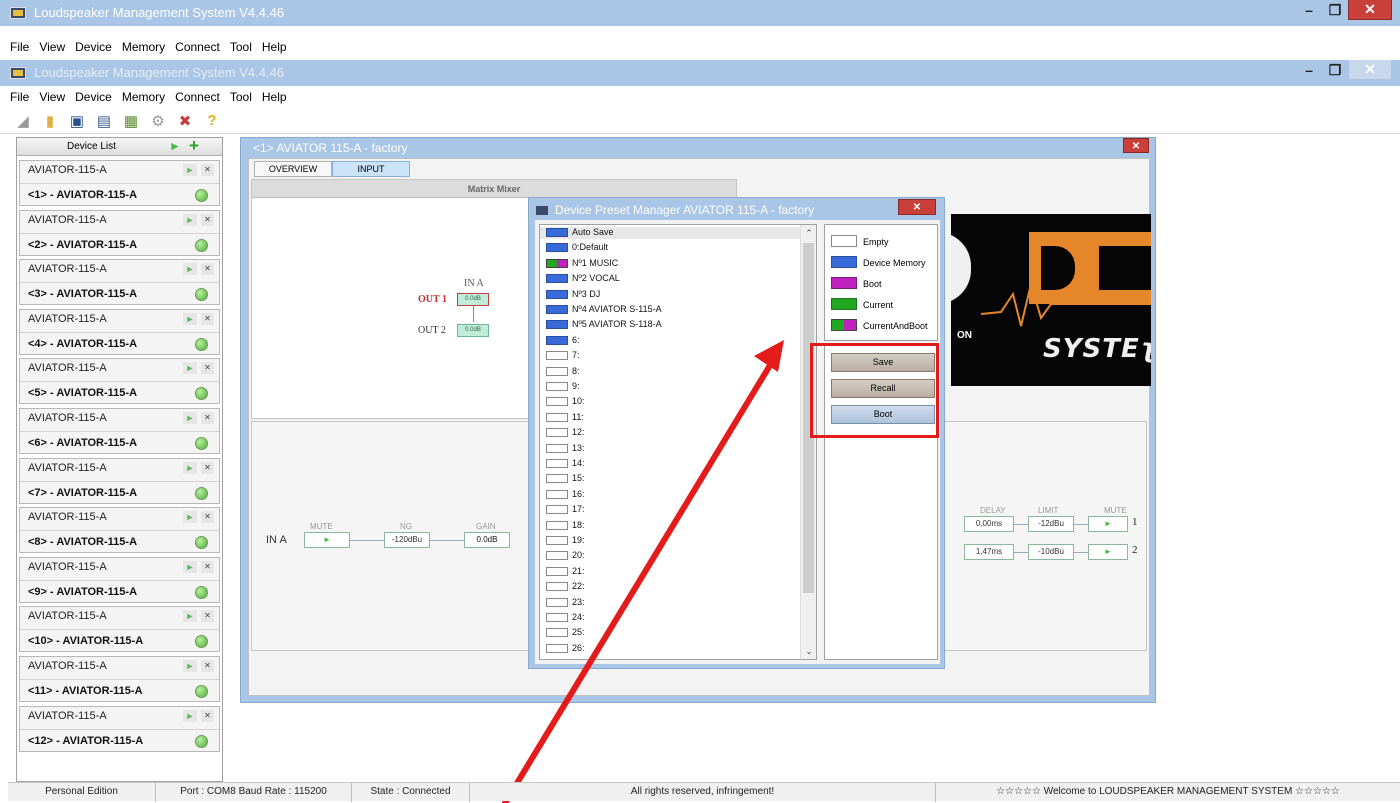  I want to click on out1-gain-cell: 0.0dB, so click(473, 299).